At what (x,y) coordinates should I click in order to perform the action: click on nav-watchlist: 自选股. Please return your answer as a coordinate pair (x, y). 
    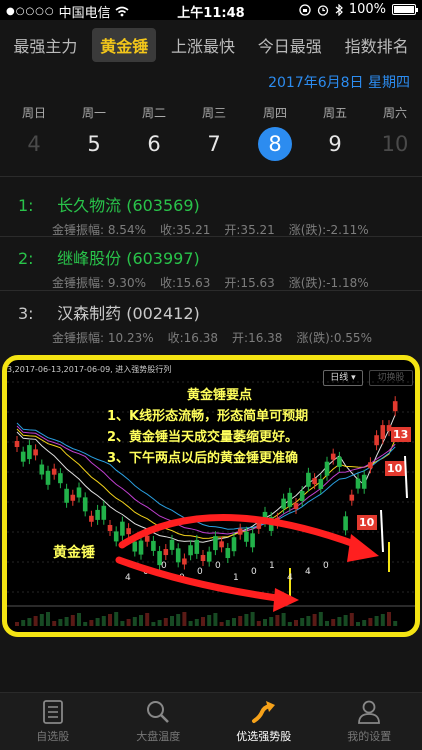
    Looking at the image, I should click on (53, 721).